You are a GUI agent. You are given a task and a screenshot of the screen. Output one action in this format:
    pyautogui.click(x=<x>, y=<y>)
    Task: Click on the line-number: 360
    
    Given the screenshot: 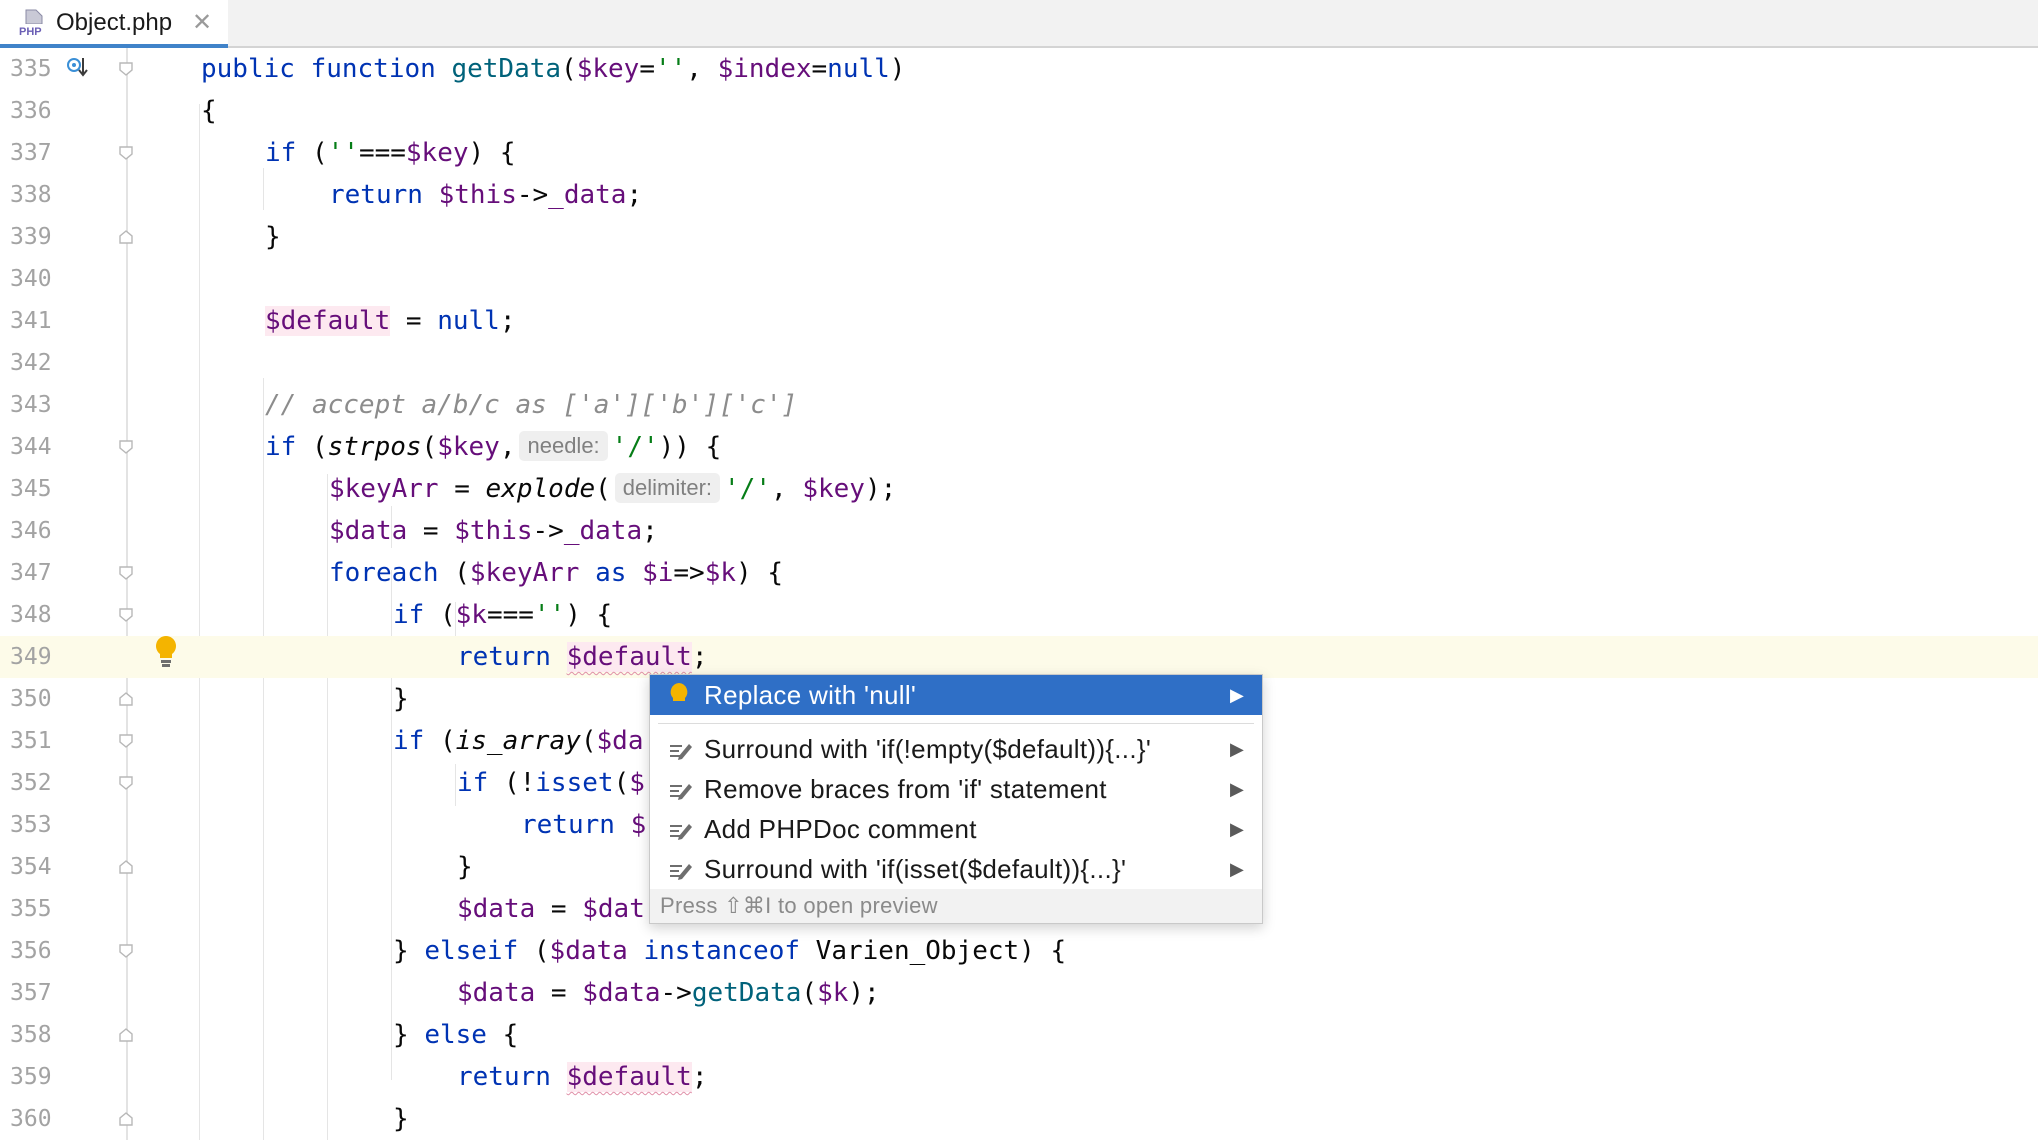 What is the action you would take?
    pyautogui.click(x=31, y=1119)
    